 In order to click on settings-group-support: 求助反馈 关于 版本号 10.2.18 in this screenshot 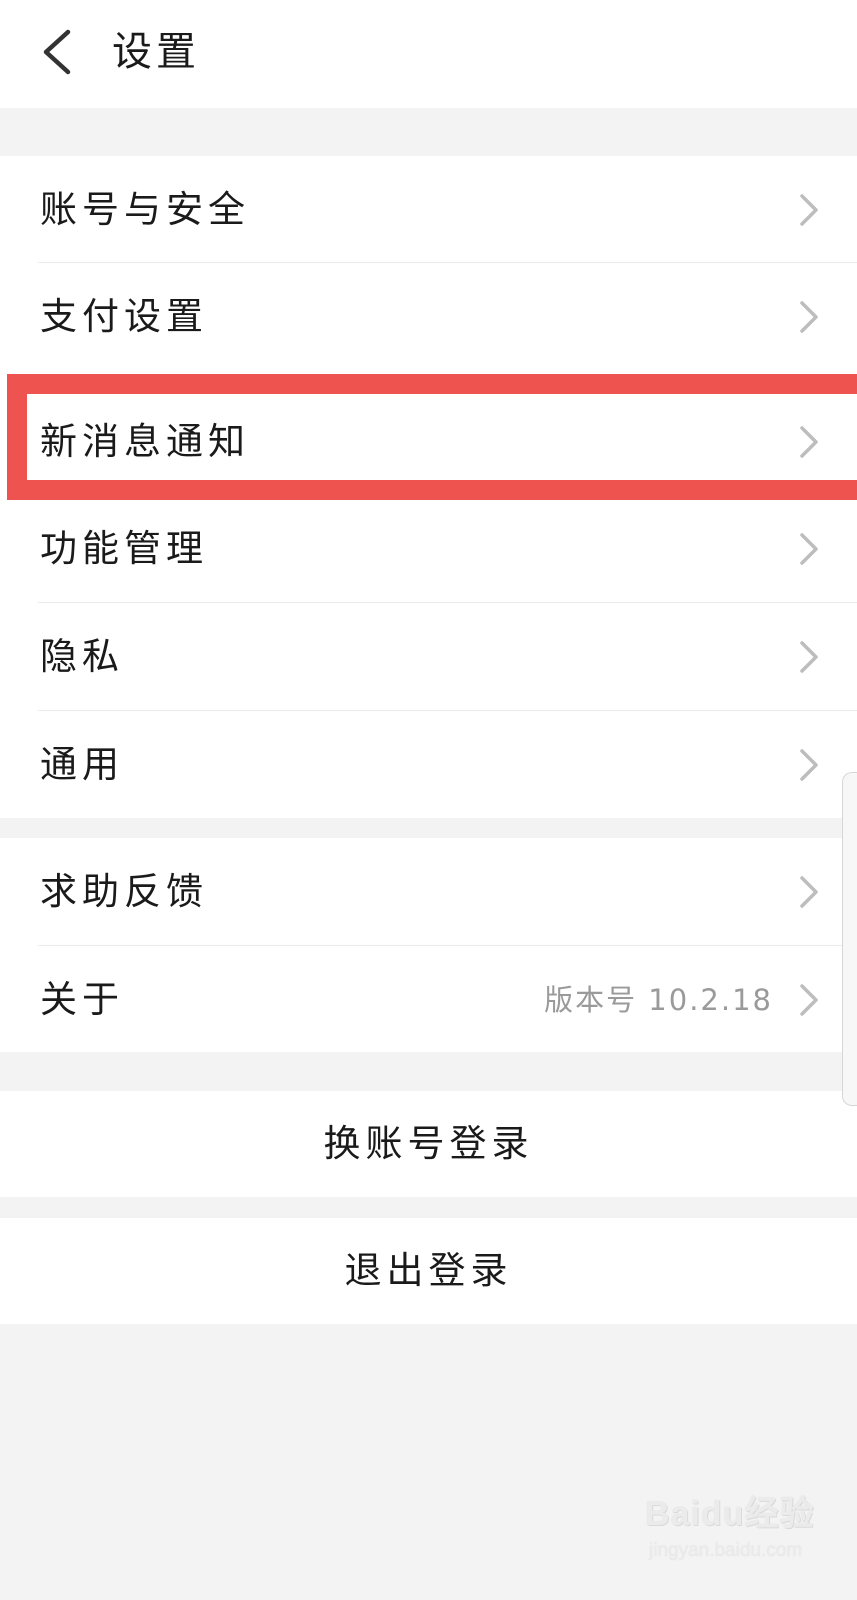, I will do `click(428, 945)`.